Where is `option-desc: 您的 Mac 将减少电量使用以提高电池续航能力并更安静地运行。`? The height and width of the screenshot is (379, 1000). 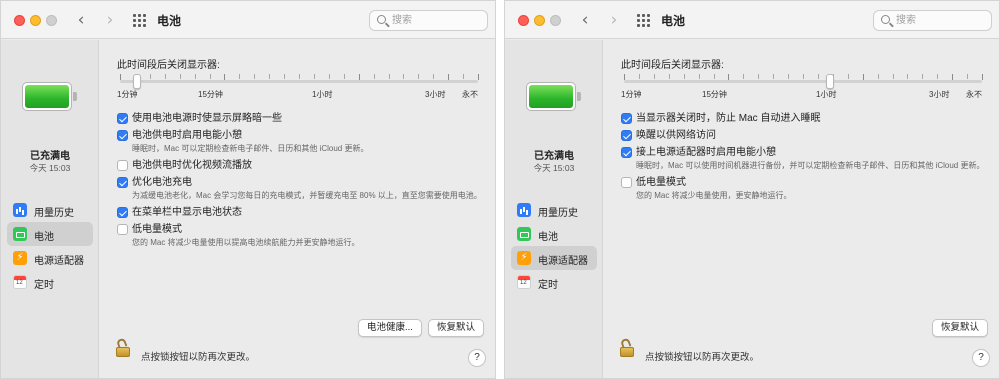 option-desc: 您的 Mac 将减少电量使用以提高电池续航能力并更安静地运行。 is located at coordinates (246, 242).